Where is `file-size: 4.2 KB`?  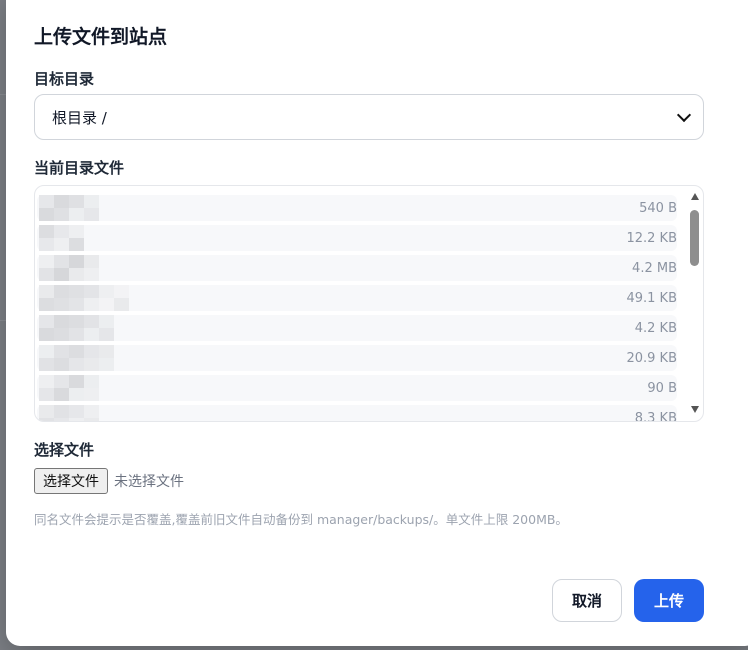 file-size: 4.2 KB is located at coordinates (655, 328).